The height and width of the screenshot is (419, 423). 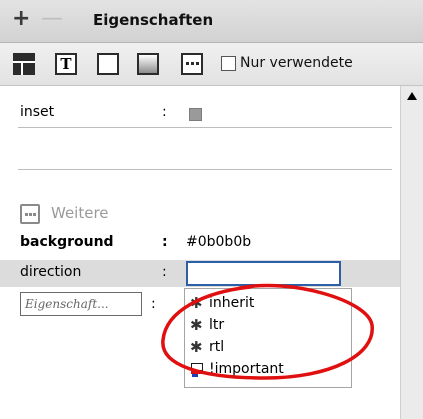 What do you see at coordinates (52, 18) in the screenshot?
I see `remove-property-button: —` at bounding box center [52, 18].